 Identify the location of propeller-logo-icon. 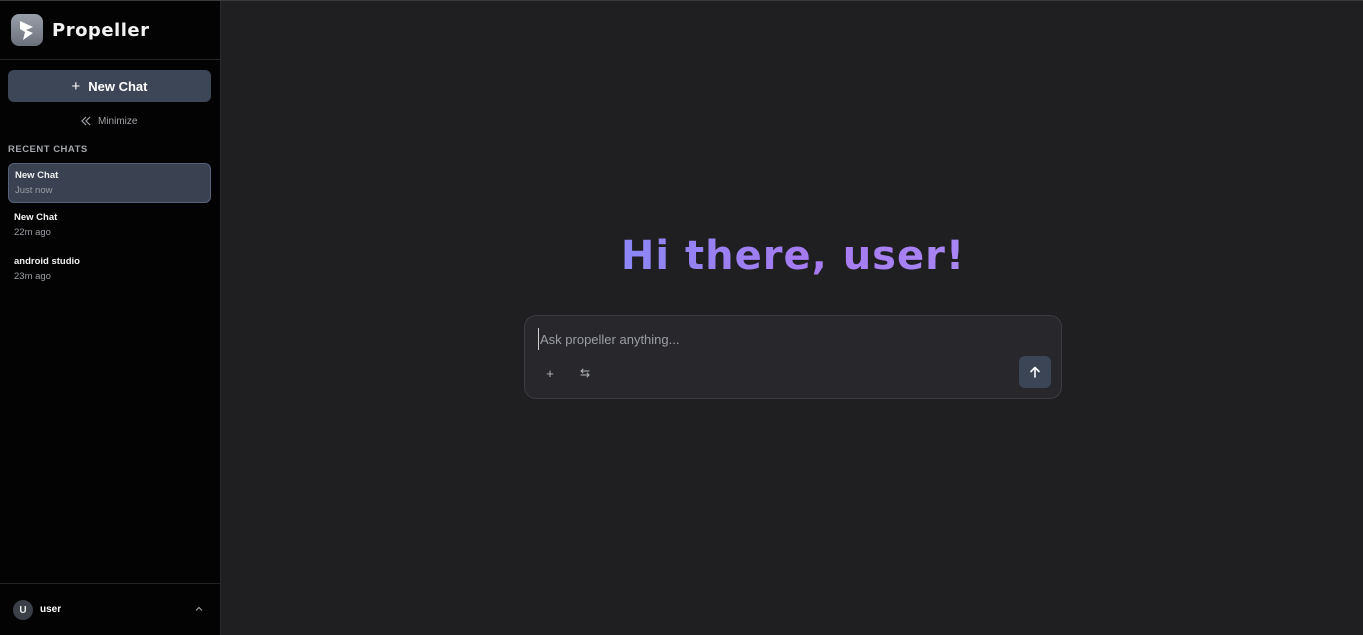
(27, 30).